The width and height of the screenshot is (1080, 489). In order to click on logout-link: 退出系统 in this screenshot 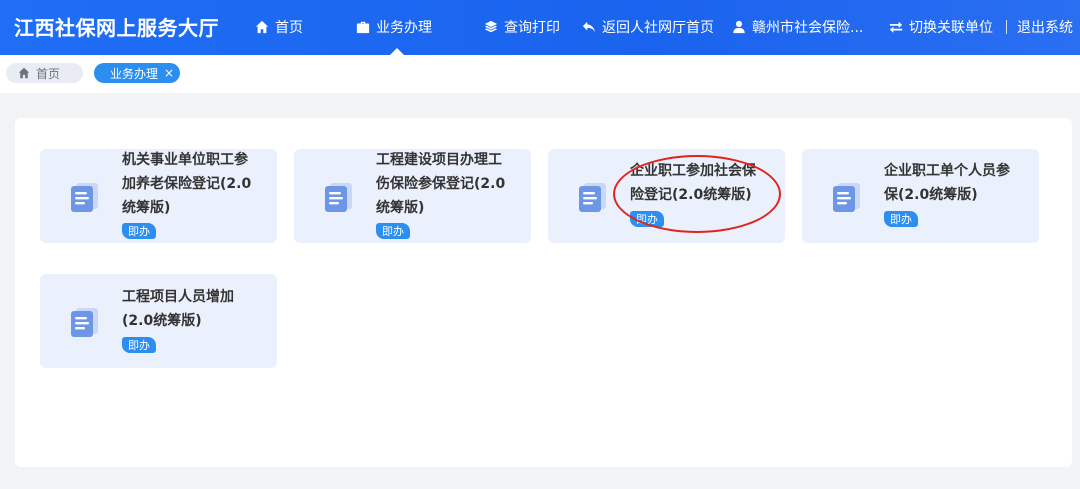, I will do `click(1045, 27)`.